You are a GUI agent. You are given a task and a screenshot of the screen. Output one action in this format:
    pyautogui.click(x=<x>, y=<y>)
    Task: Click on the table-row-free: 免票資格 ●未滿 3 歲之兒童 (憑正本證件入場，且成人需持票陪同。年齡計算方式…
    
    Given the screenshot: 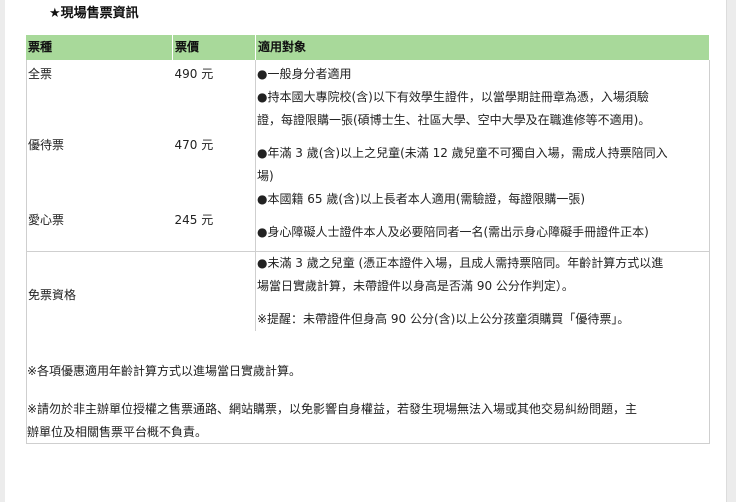 What is the action you would take?
    pyautogui.click(x=368, y=291)
    